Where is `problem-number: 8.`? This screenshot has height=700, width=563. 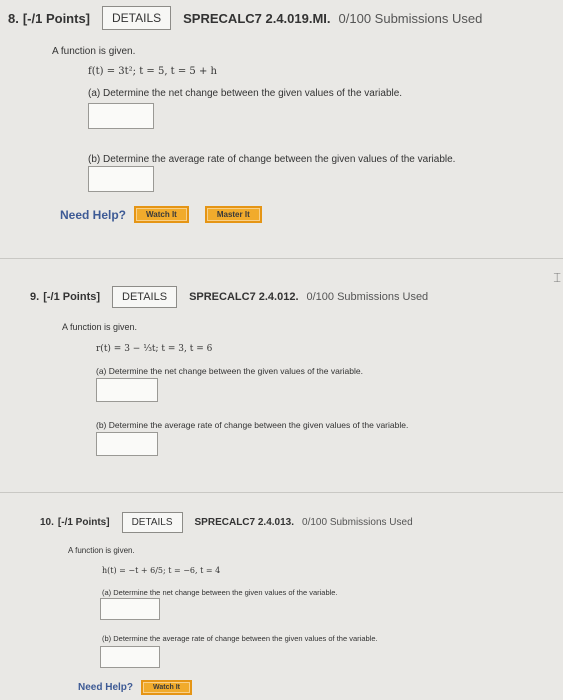 problem-number: 8. is located at coordinates (13, 18).